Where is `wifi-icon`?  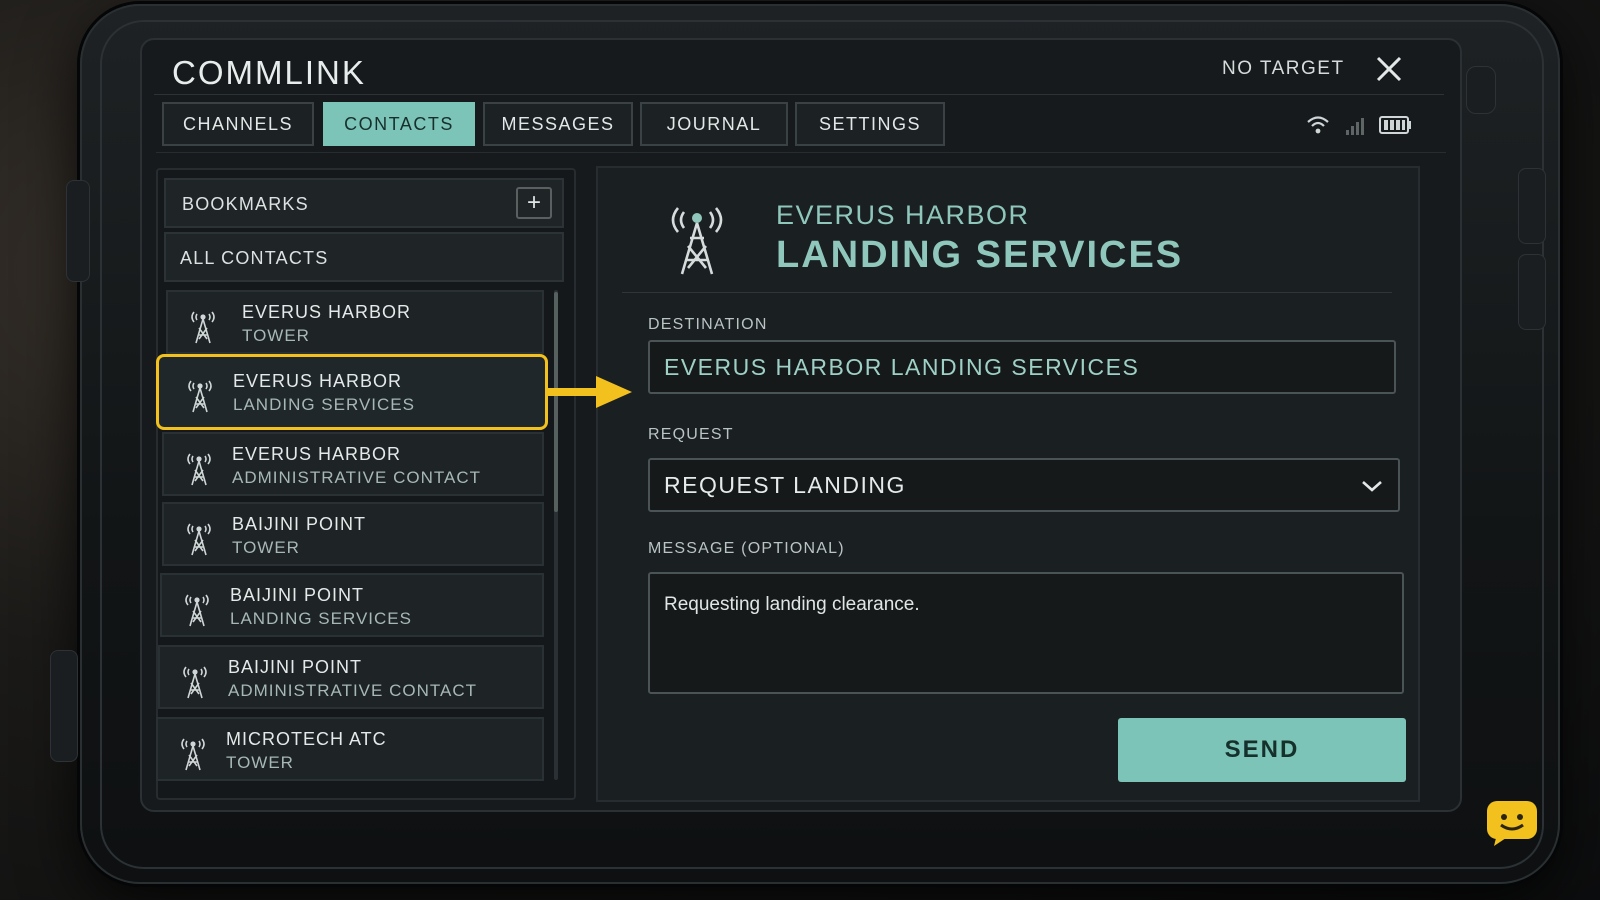
wifi-icon is located at coordinates (1318, 125).